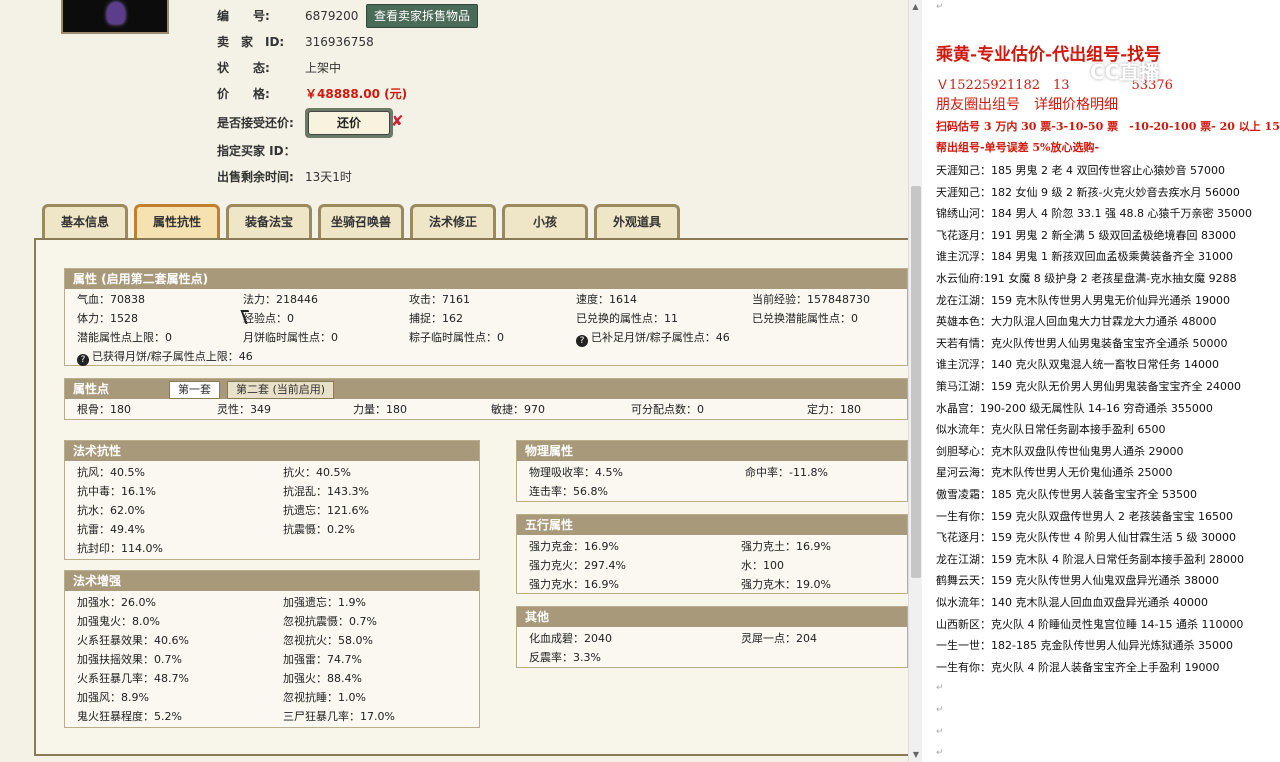 Image resolution: width=1280 pixels, height=762 pixels. I want to click on scroll-up-icon: ▲, so click(915, 7).